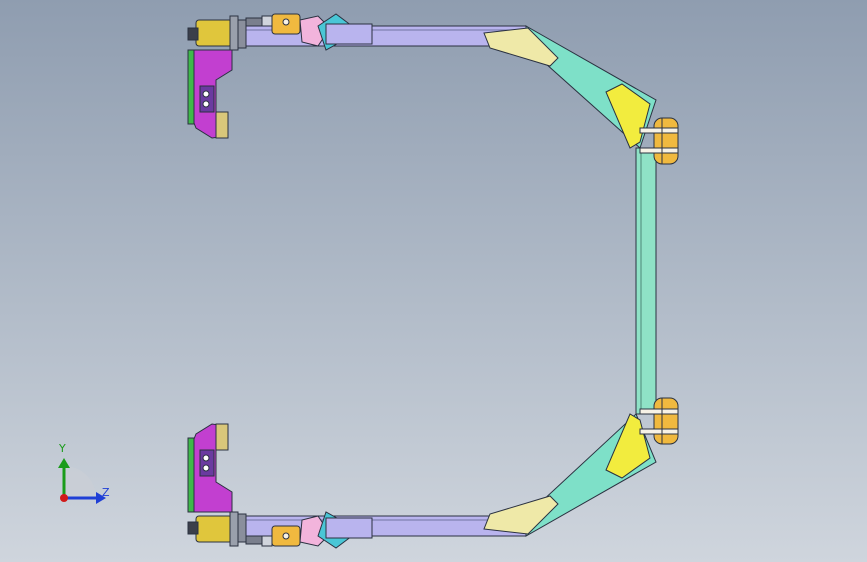 This screenshot has width=867, height=562. Describe the element at coordinates (106, 492) in the screenshot. I see `triad-z-label: Z` at that location.